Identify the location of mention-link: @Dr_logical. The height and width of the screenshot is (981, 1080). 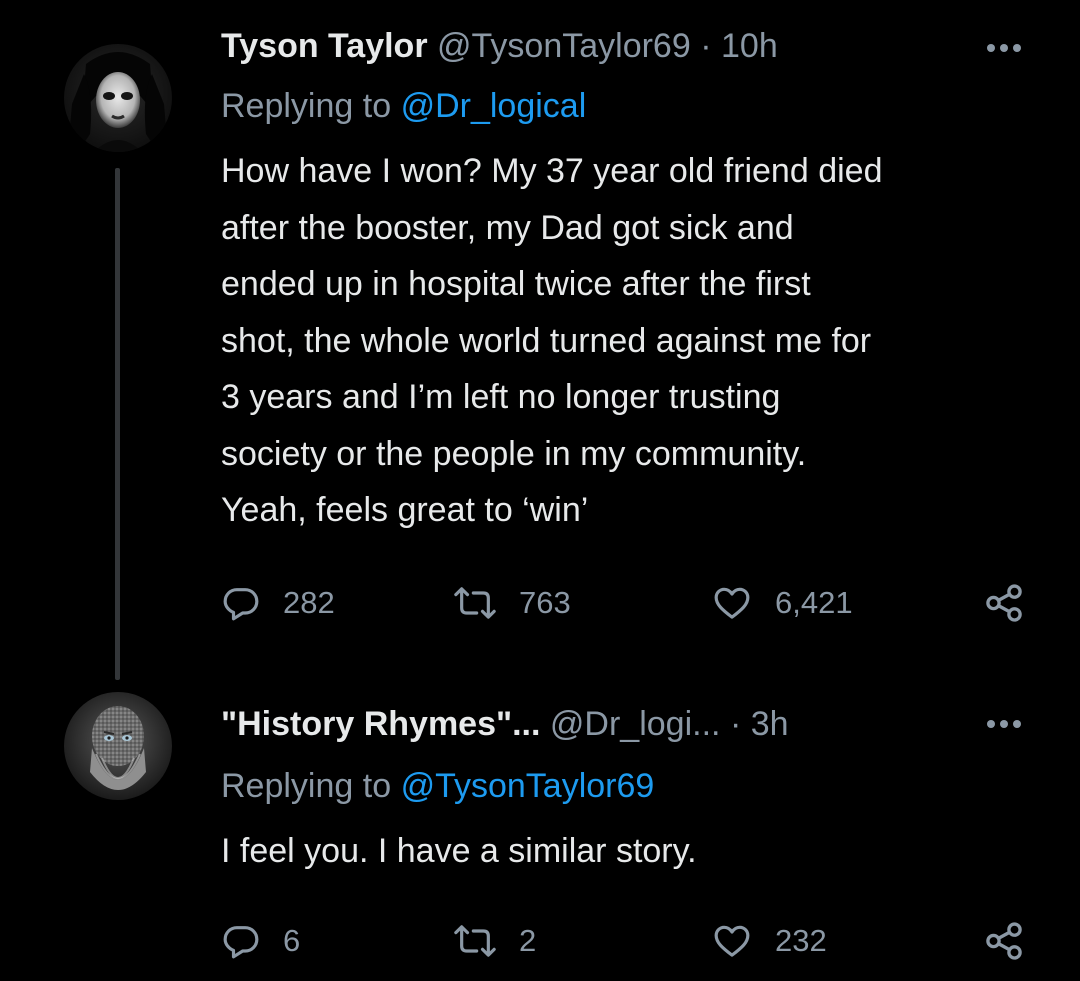
(494, 106).